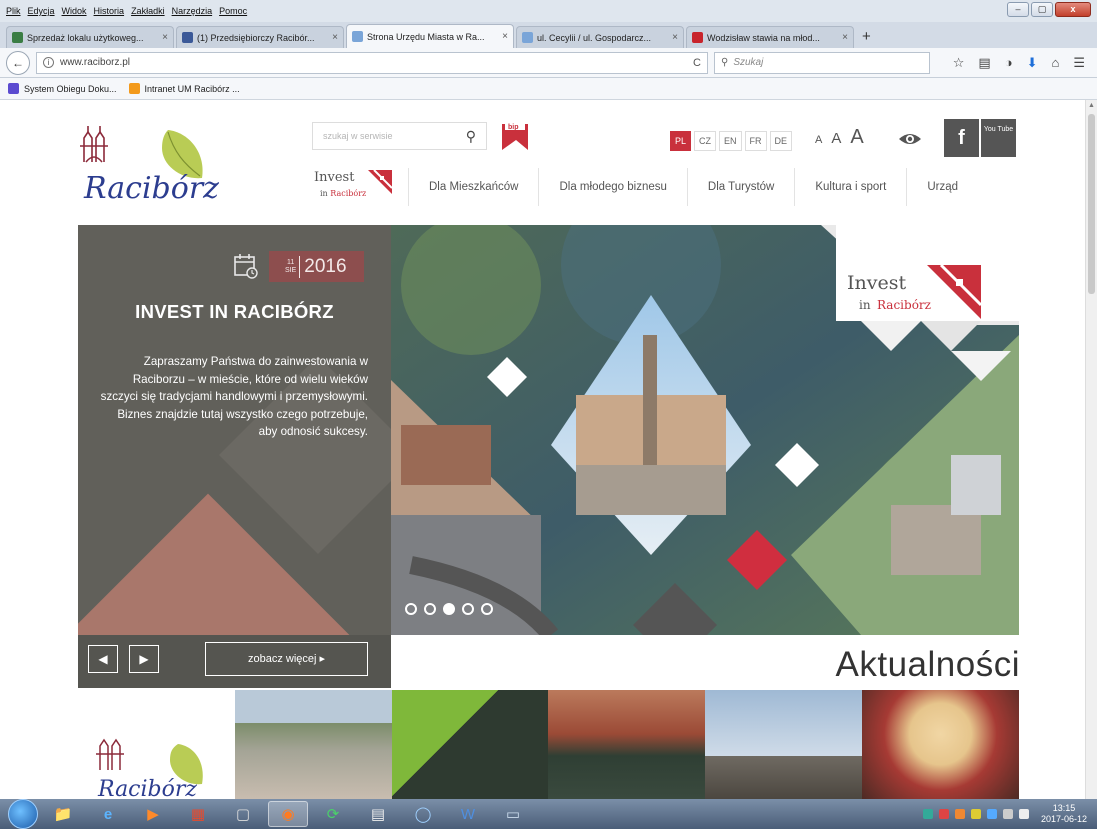  What do you see at coordinates (473, 187) in the screenshot?
I see `nav-dla-mieszkancow: Dla Mieszkańców` at bounding box center [473, 187].